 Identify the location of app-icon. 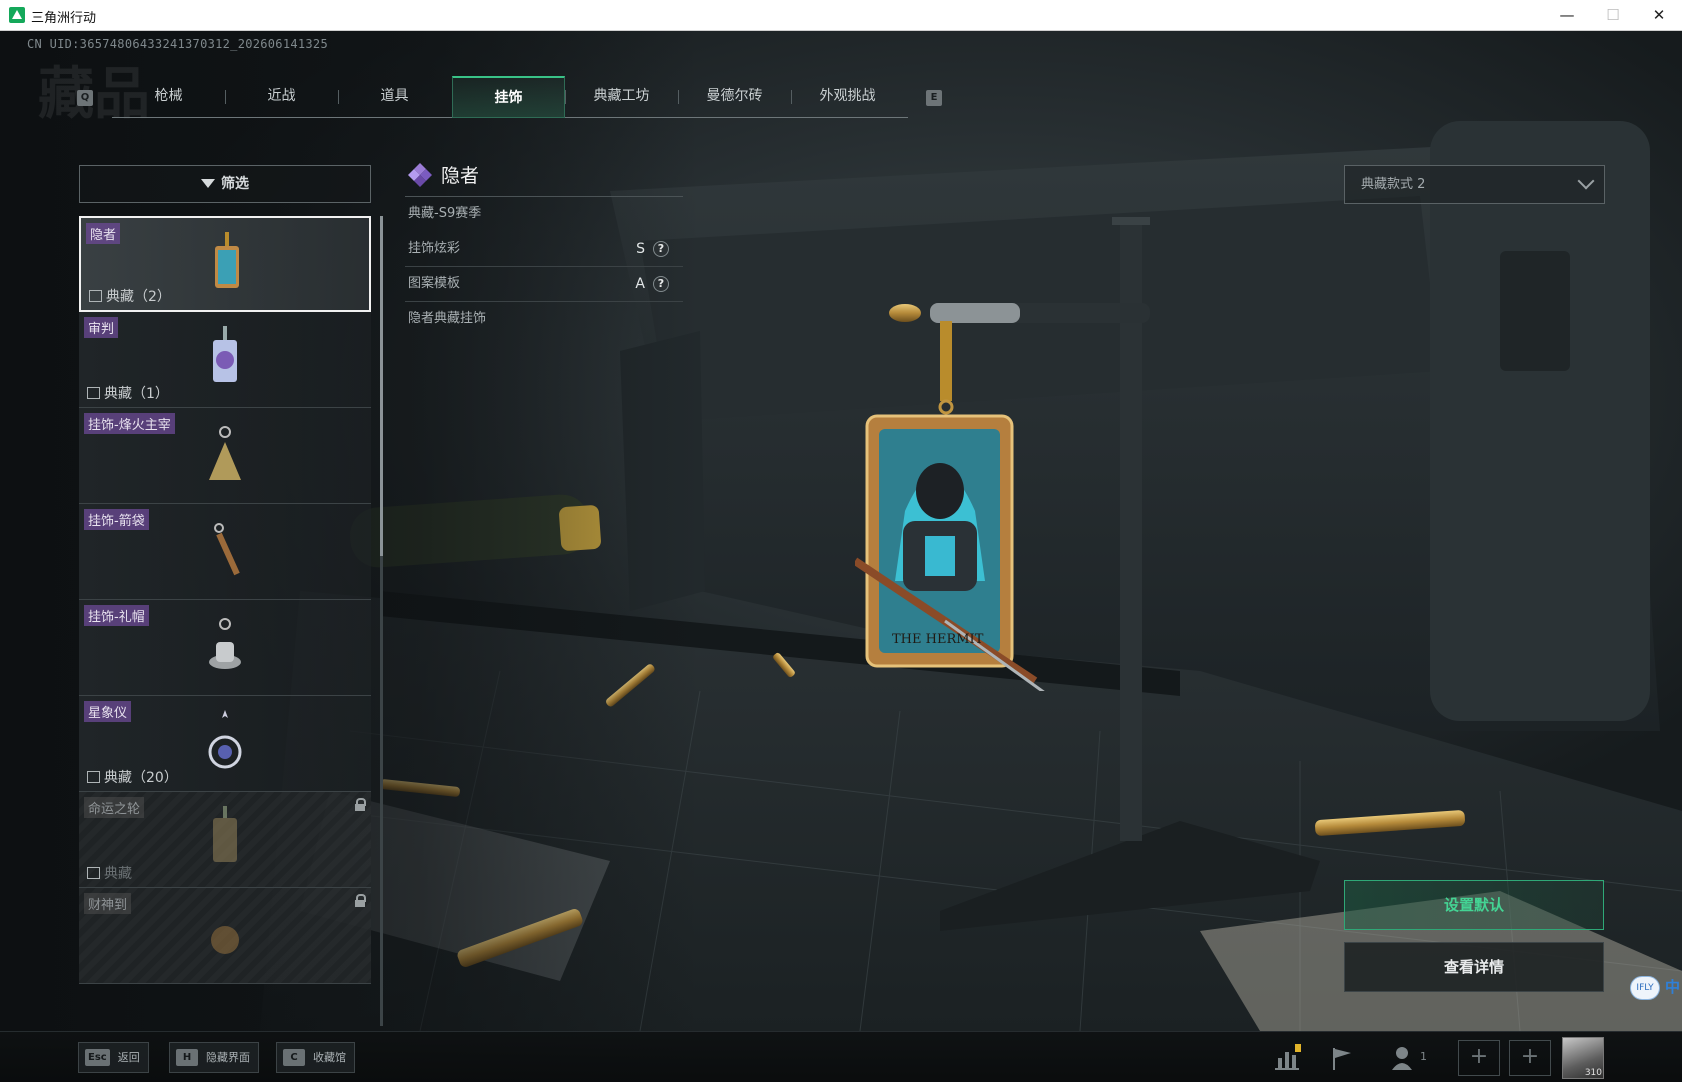
(17, 15).